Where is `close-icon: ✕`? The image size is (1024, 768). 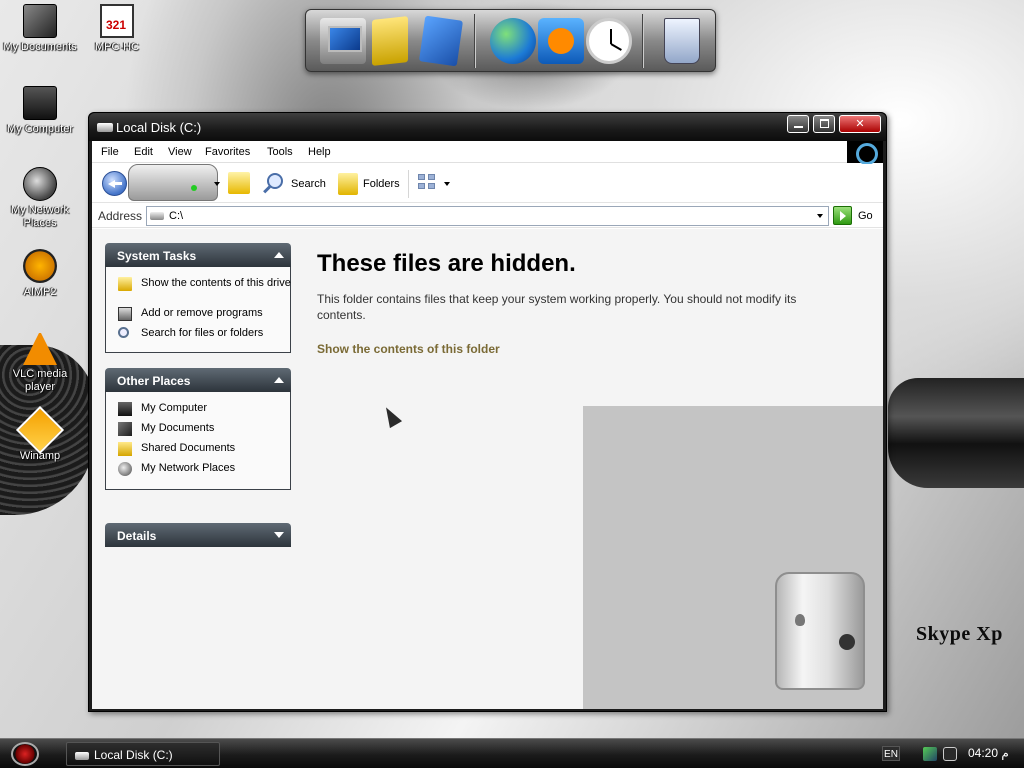
close-icon: ✕ is located at coordinates (860, 124).